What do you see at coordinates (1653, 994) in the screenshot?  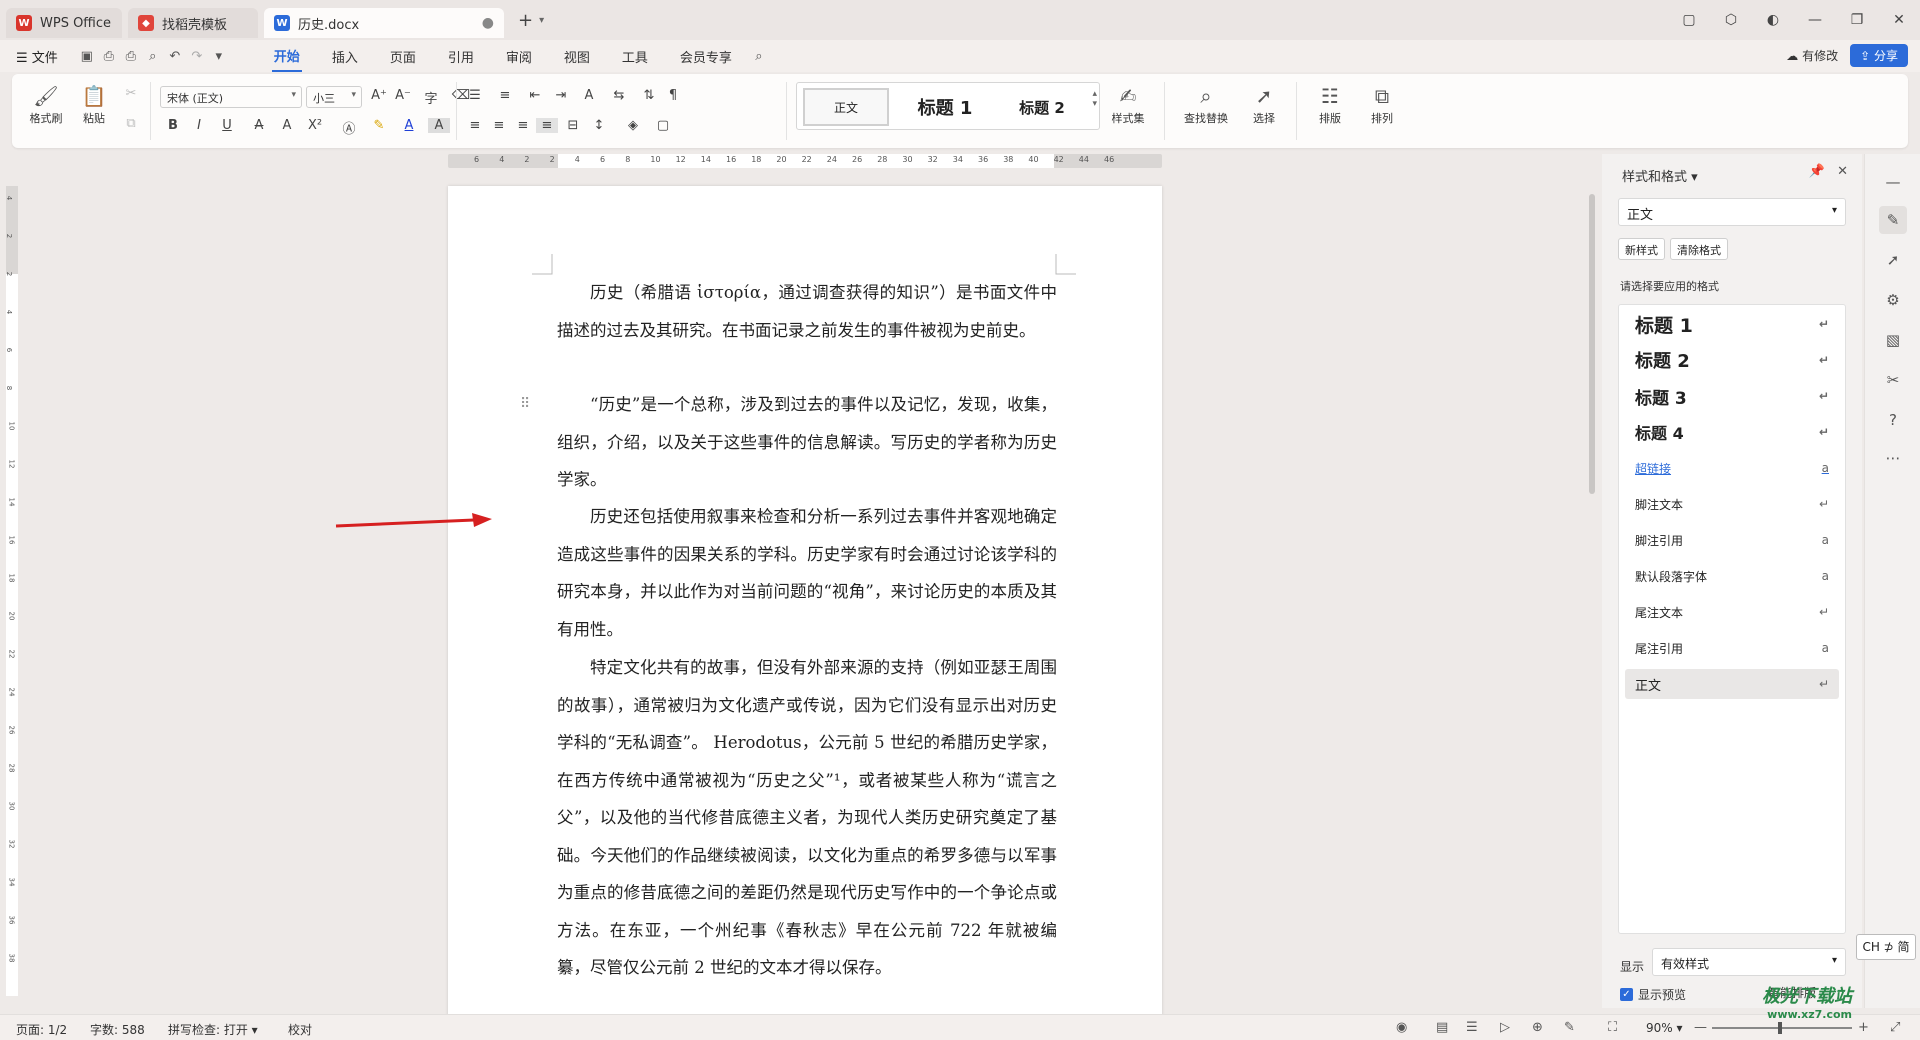 I see `show-preview-checkbox: ✓ 显示预览` at bounding box center [1653, 994].